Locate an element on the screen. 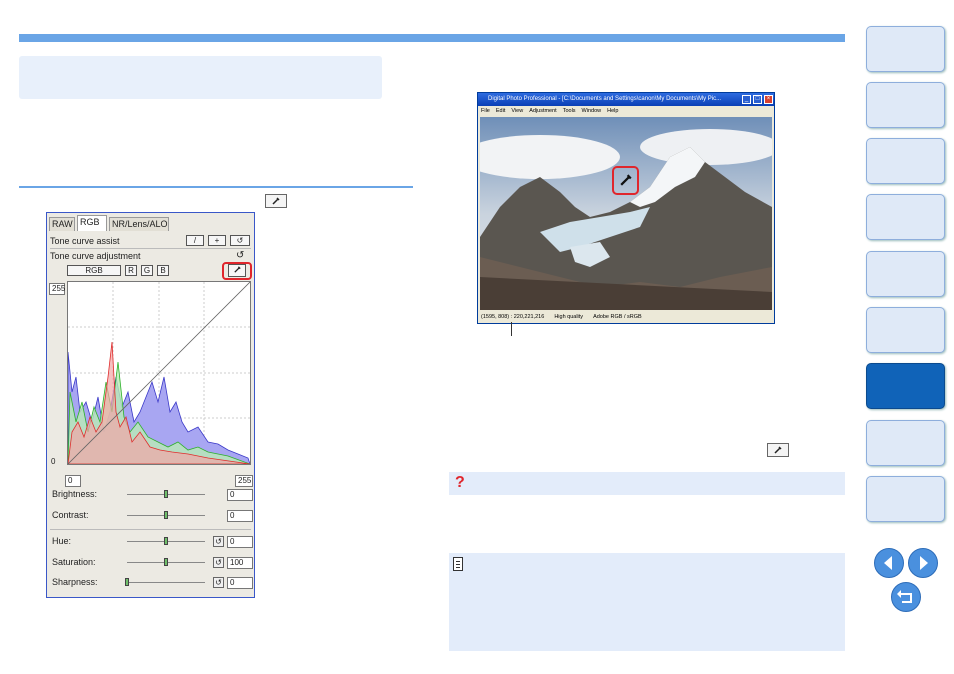 The image size is (954, 674). callout-line is located at coordinates (511, 329).